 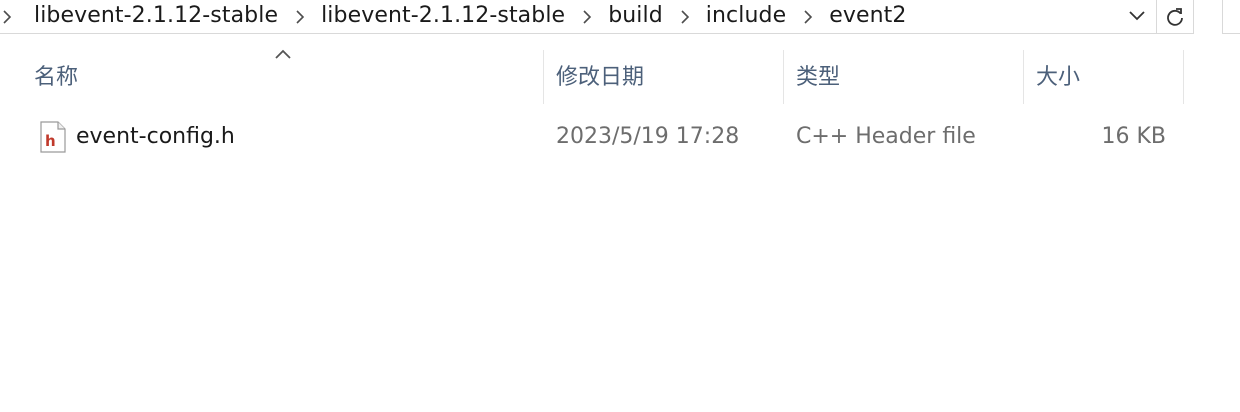 I want to click on chevron-down-icon, so click(x=1137, y=16).